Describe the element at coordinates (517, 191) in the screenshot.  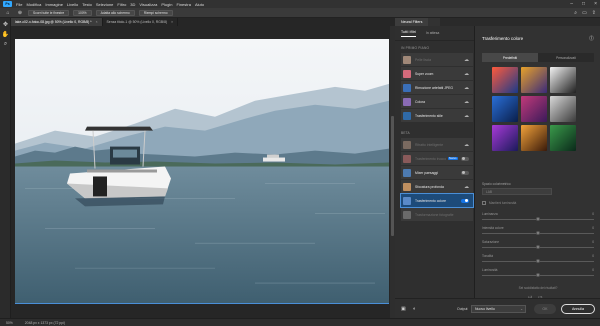
I see `color-space-select: LAB` at that location.